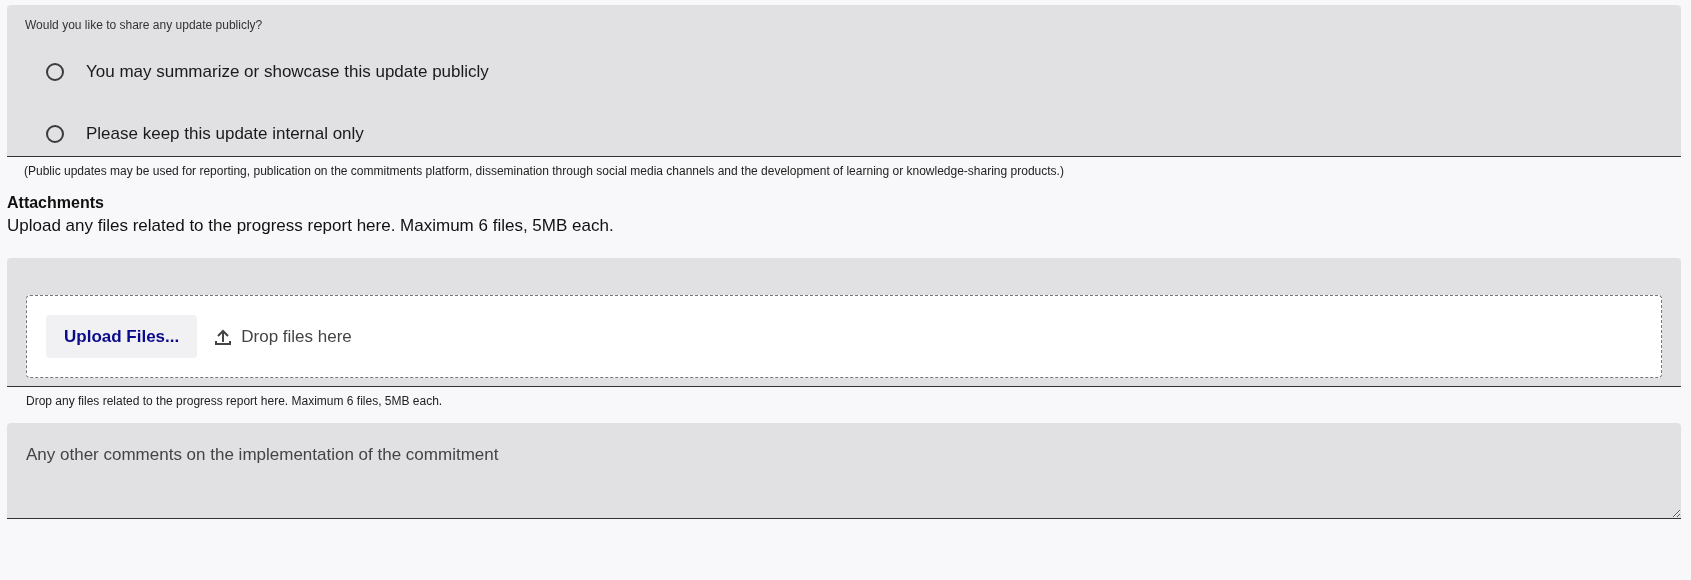  Describe the element at coordinates (267, 72) in the screenshot. I see `radio-option: You may summarize or showcase this update publicly` at that location.